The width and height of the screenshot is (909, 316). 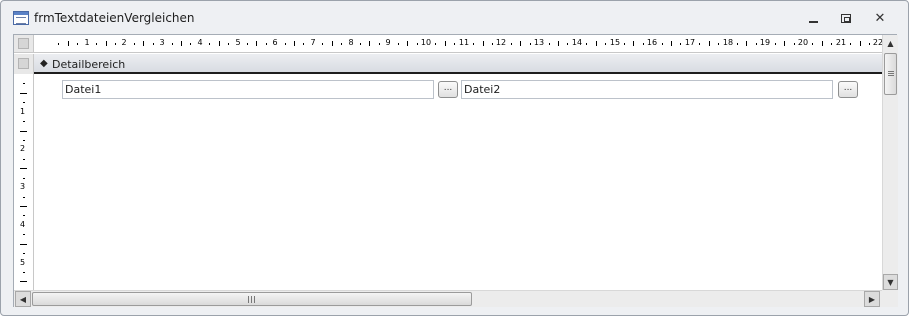 What do you see at coordinates (248, 89) in the screenshot?
I see `textbox-datei1: Datei1` at bounding box center [248, 89].